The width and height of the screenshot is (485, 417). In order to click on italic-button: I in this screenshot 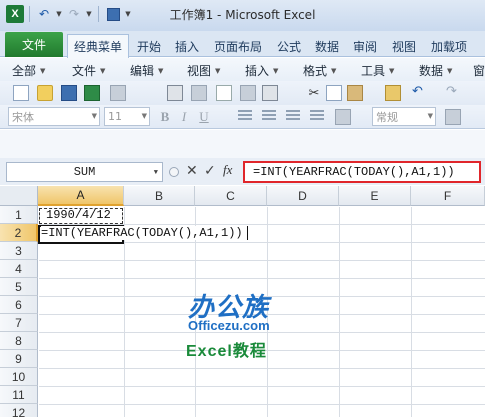, I will do `click(184, 116)`.